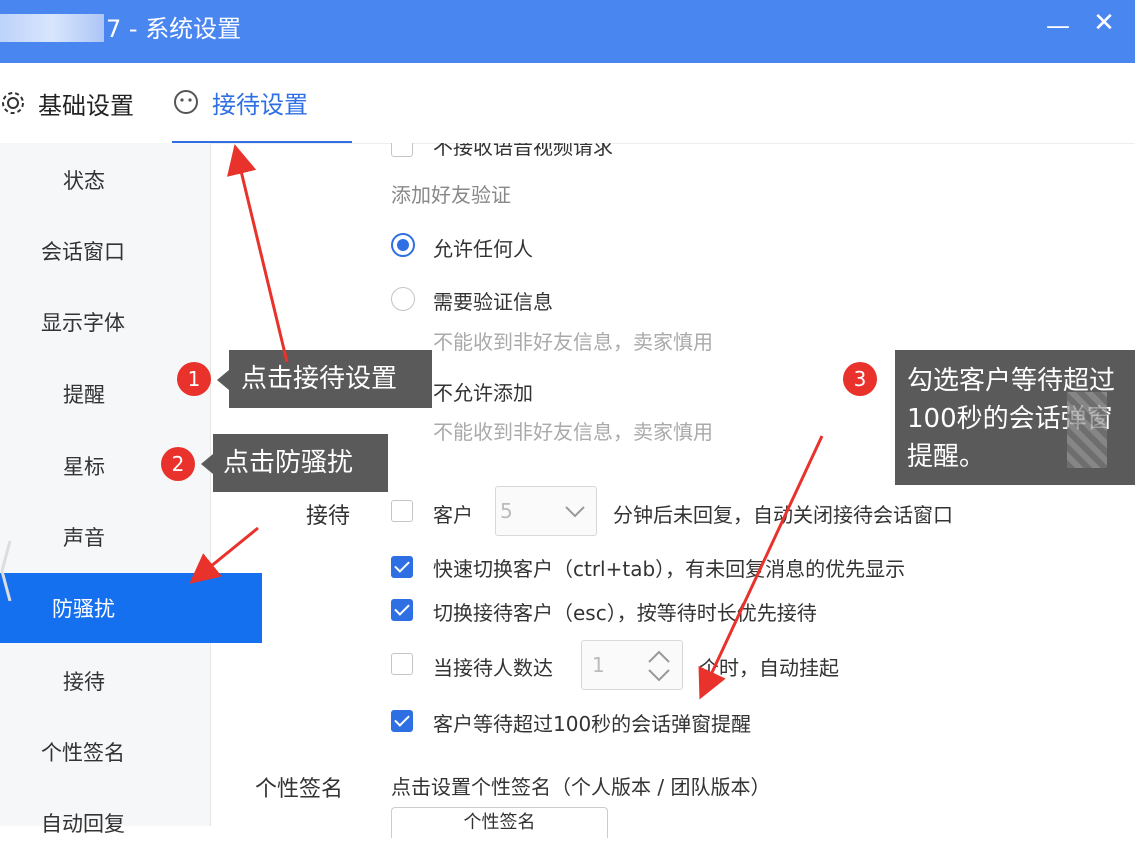 This screenshot has height=858, width=1135. Describe the element at coordinates (83, 252) in the screenshot. I see `sidebar-item-label: 会话窗口` at that location.